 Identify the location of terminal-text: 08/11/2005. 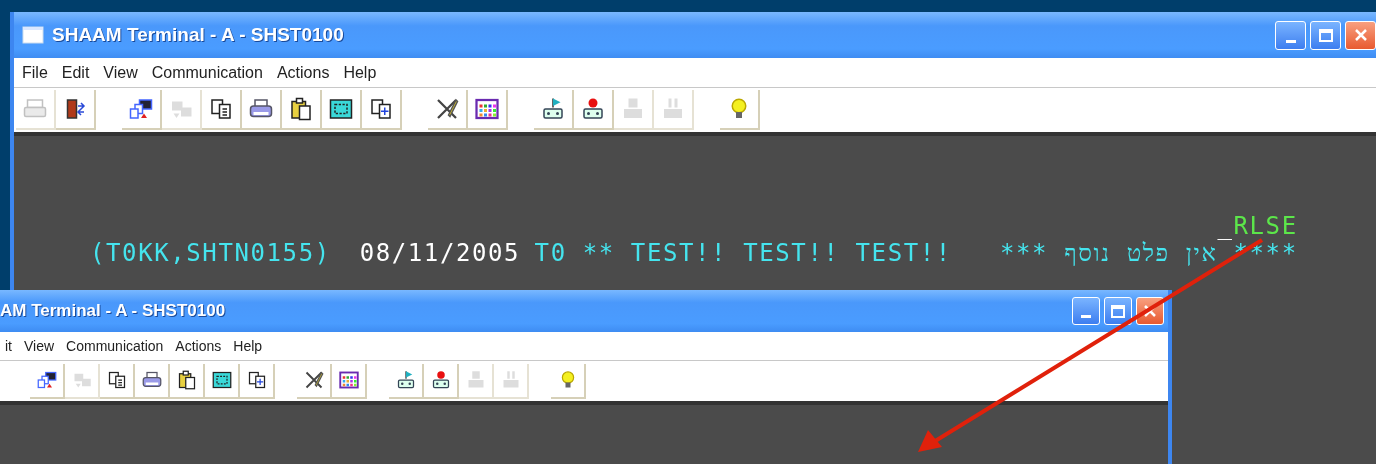
(440, 253).